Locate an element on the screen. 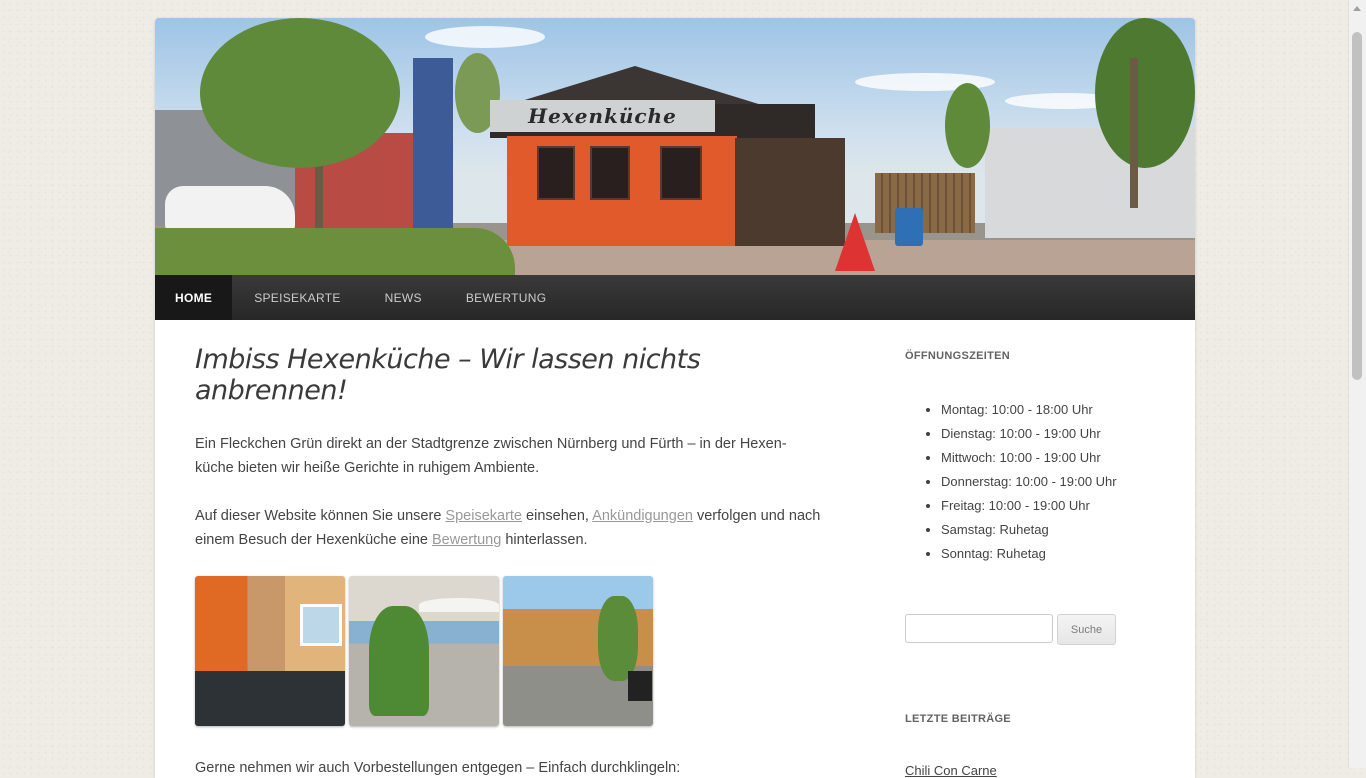 Image resolution: width=1366 pixels, height=778 pixels. opening-hours-title: Öffnungszeiten is located at coordinates (958, 356).